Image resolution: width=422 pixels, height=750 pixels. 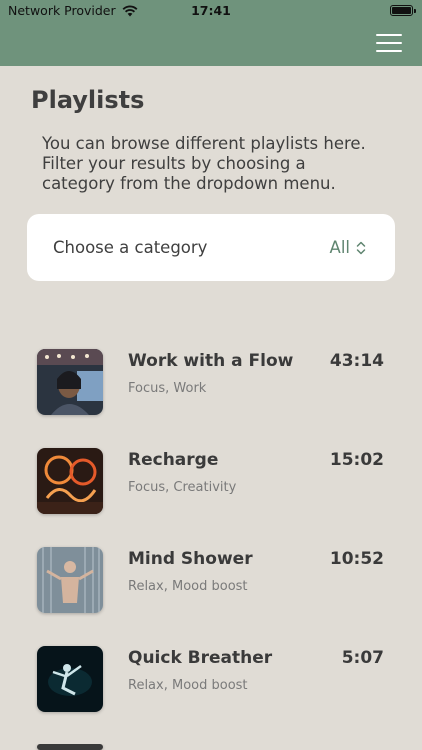 What do you see at coordinates (339, 247) in the screenshot?
I see `category-selected-value: All` at bounding box center [339, 247].